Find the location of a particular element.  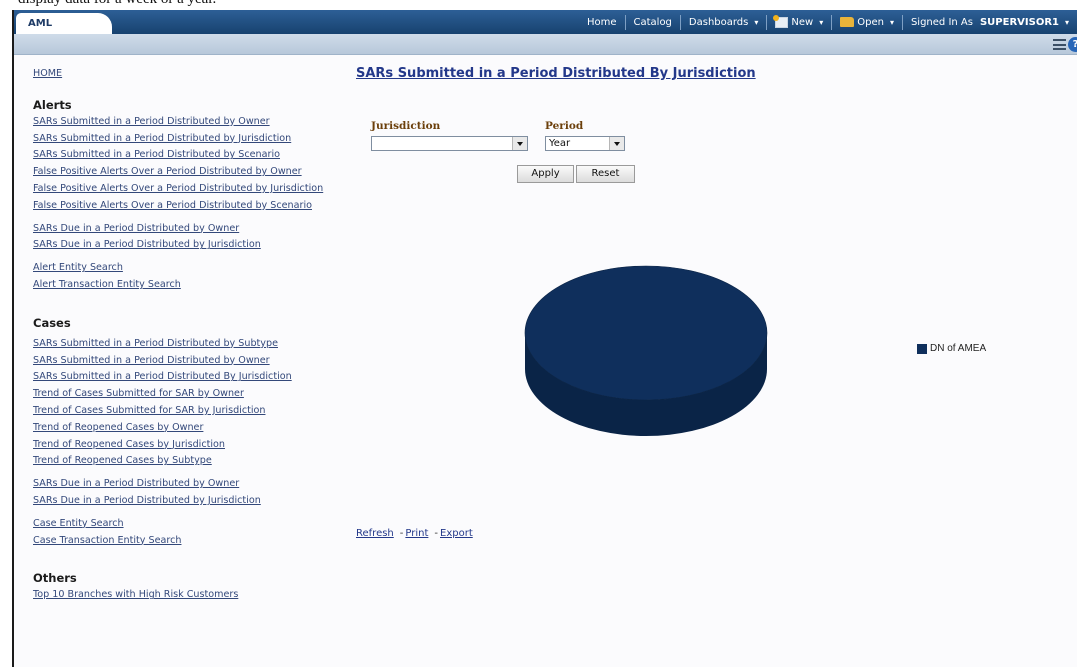

export-link: Export is located at coordinates (456, 533).